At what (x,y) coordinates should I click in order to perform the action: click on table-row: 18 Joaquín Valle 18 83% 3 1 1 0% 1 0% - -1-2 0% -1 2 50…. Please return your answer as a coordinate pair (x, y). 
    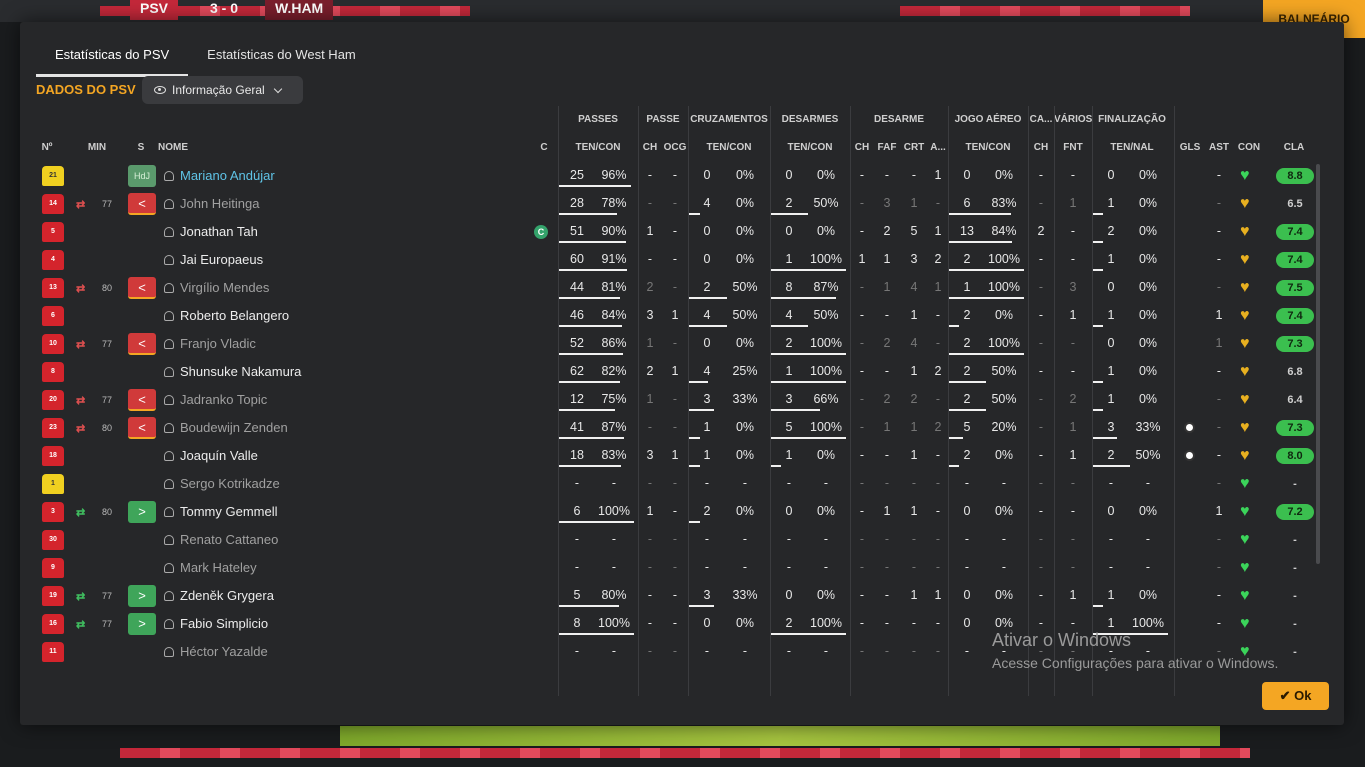
    Looking at the image, I should click on (680, 456).